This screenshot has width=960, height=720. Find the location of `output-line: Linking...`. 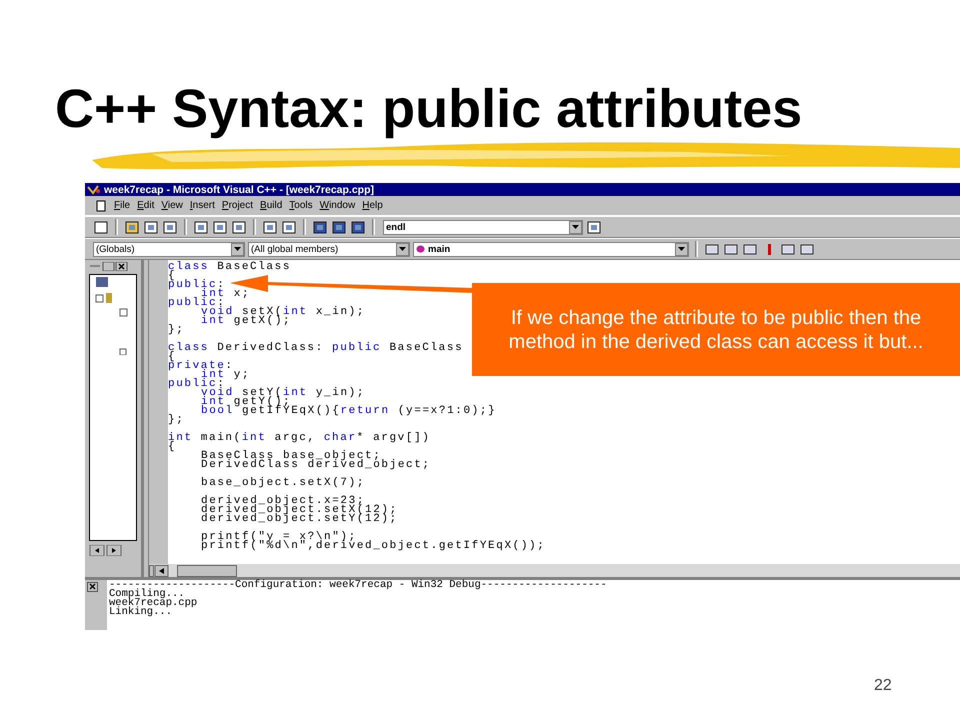

output-line: Linking... is located at coordinates (140, 612).